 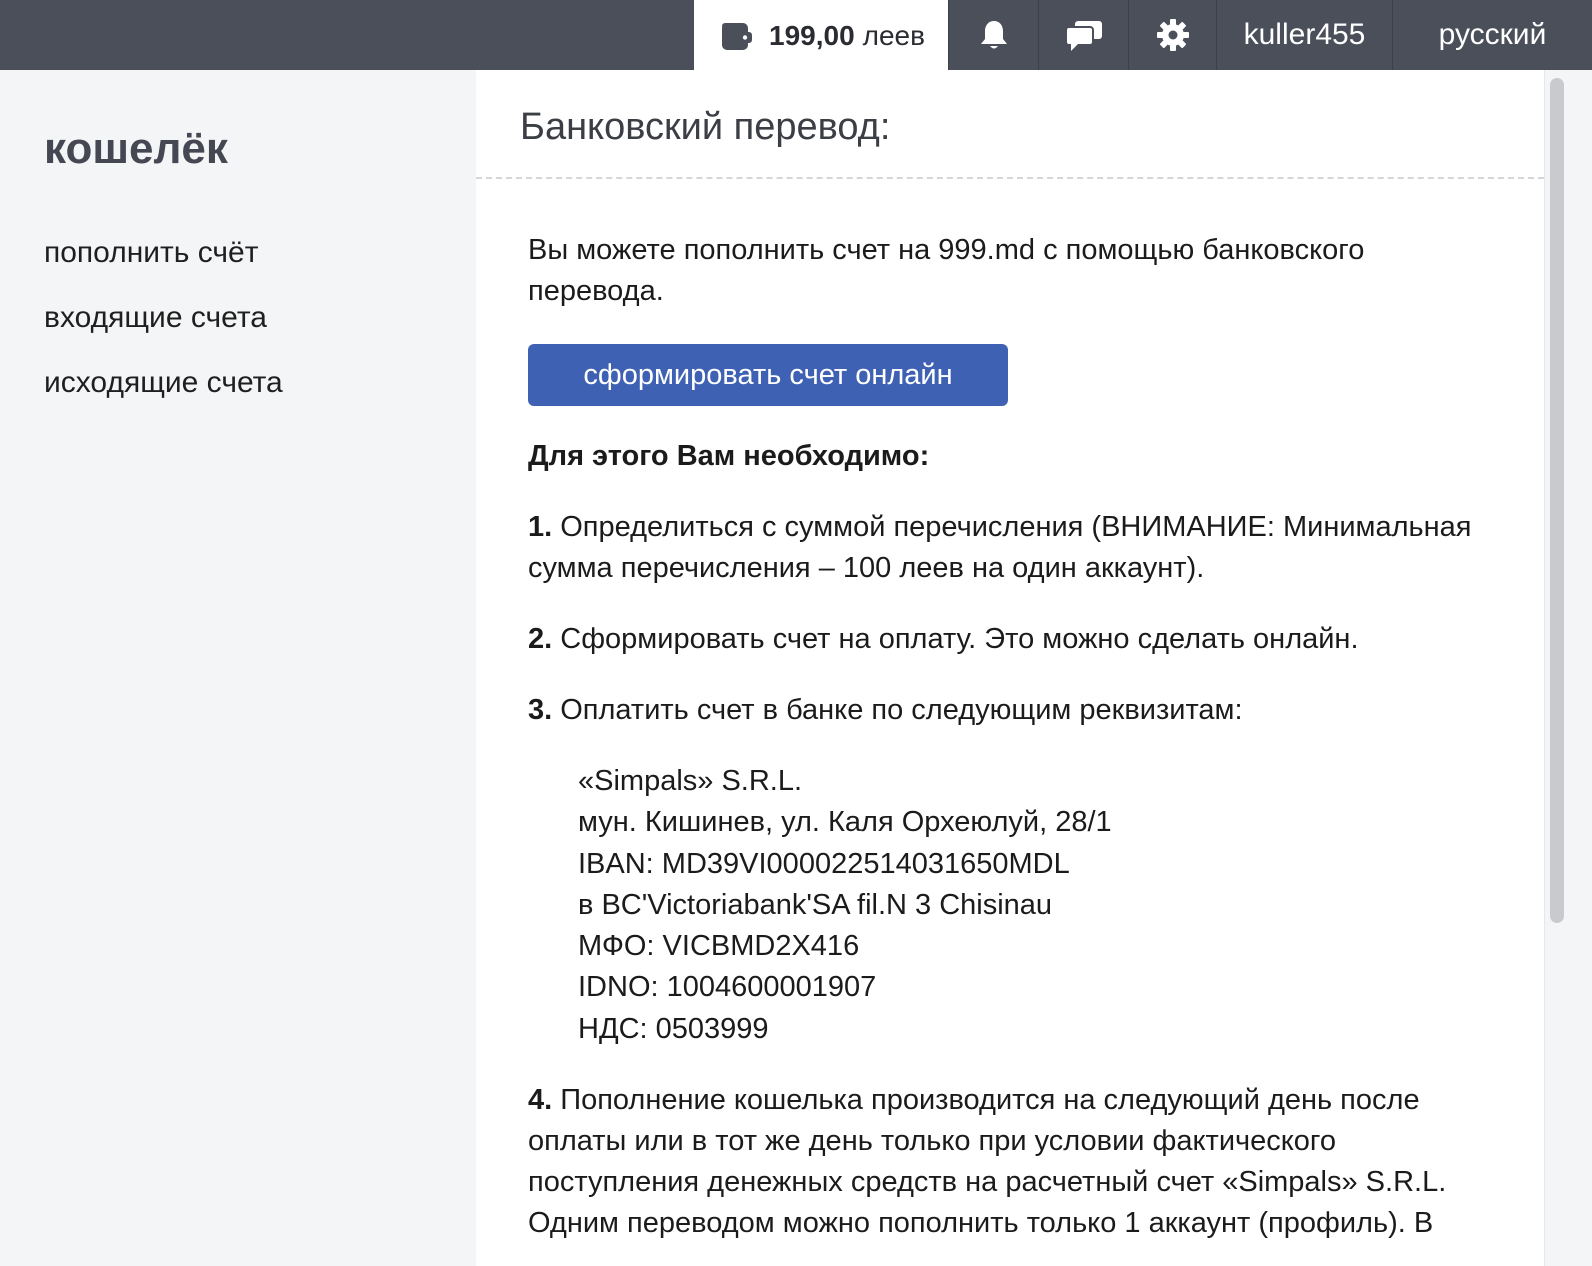 What do you see at coordinates (1492, 35) in the screenshot?
I see `language-selector: русский` at bounding box center [1492, 35].